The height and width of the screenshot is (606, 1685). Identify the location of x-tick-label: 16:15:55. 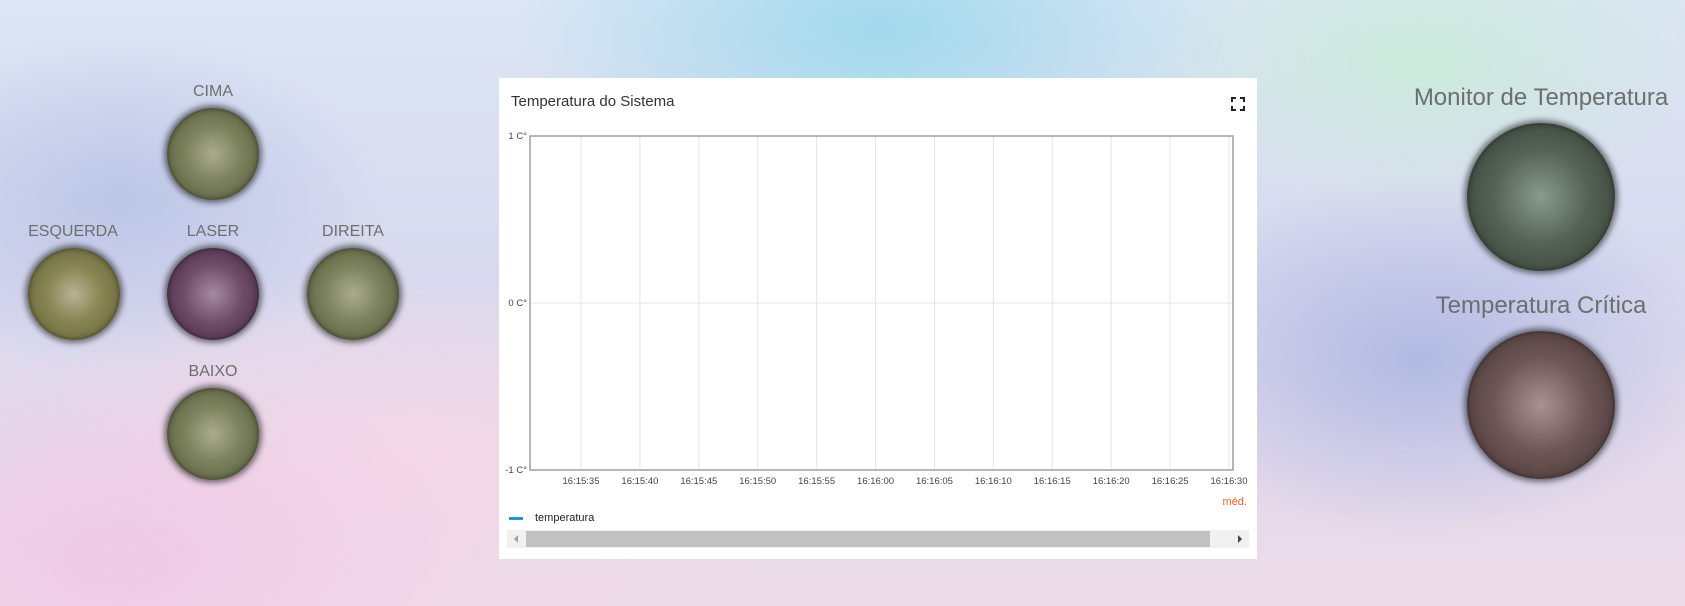
(816, 481).